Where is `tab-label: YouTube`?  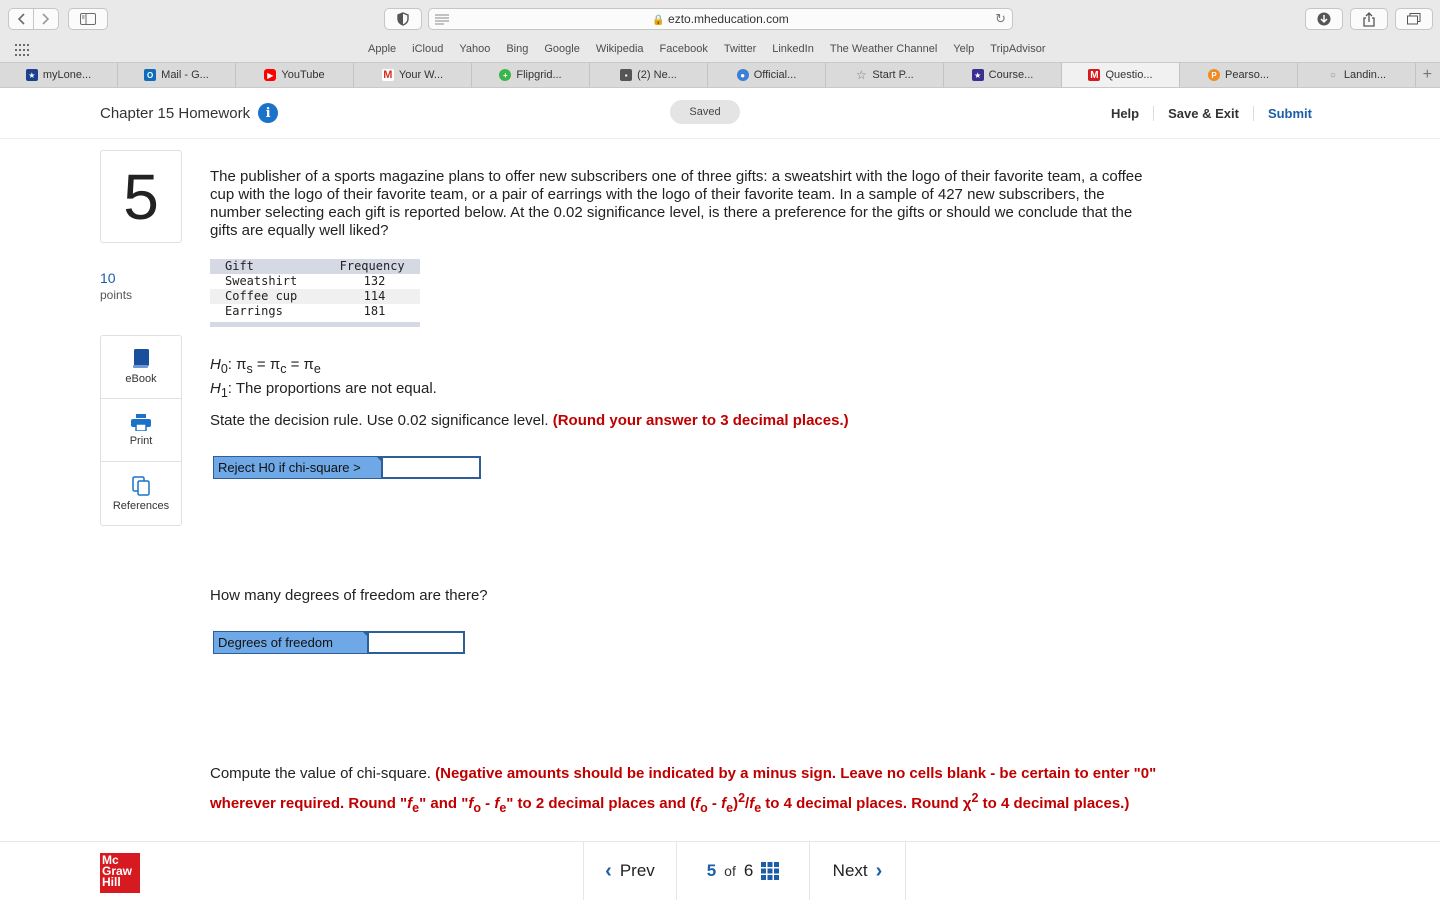
tab-label: YouTube is located at coordinates (303, 75).